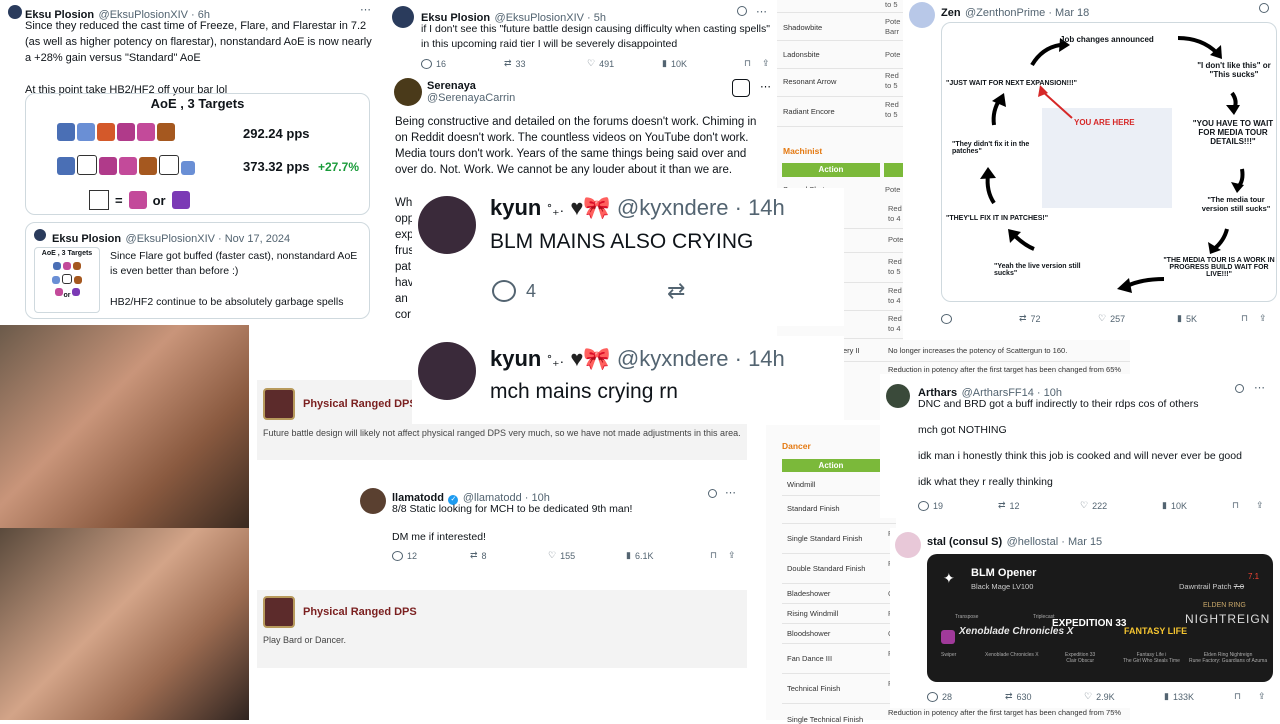  Describe the element at coordinates (462, 63) in the screenshot. I see `reply-button: 16` at that location.